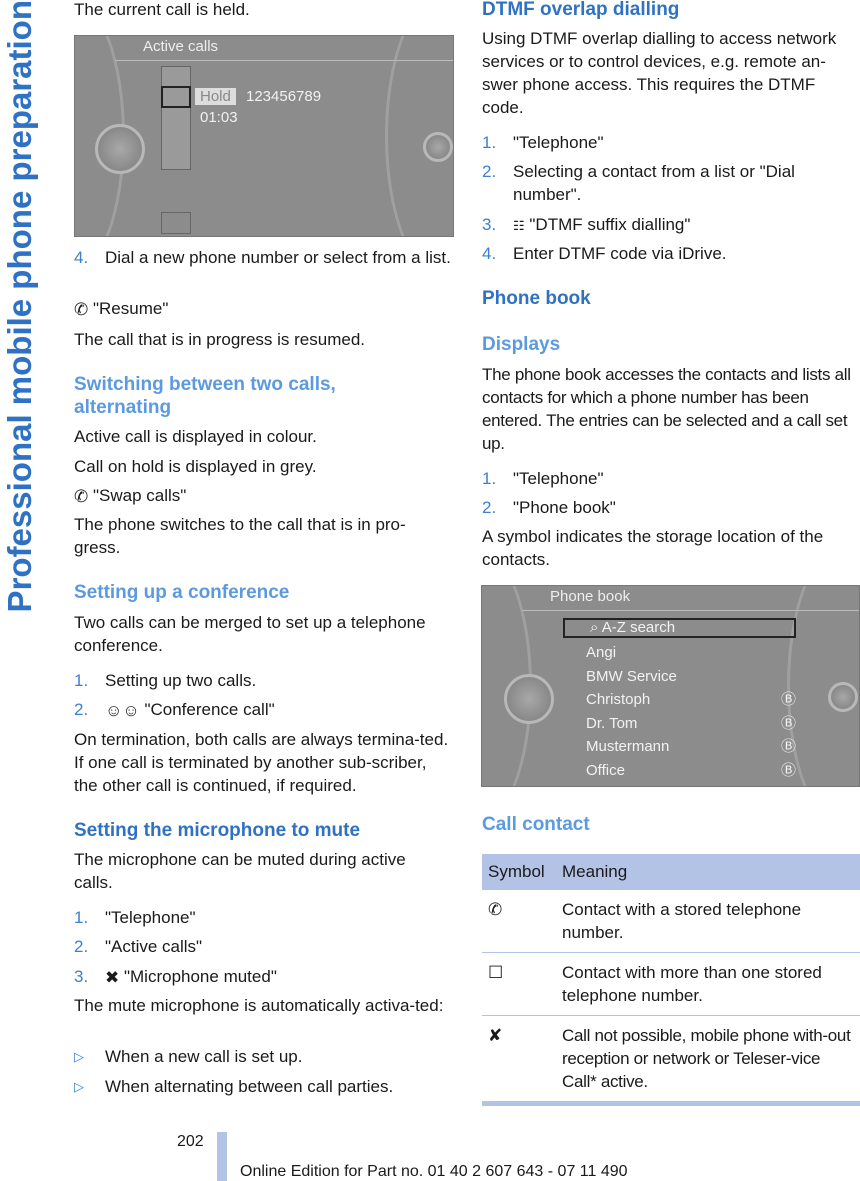 This screenshot has height=1181, width=860. Describe the element at coordinates (181, 46) in the screenshot. I see `screen-title: Active calls` at that location.